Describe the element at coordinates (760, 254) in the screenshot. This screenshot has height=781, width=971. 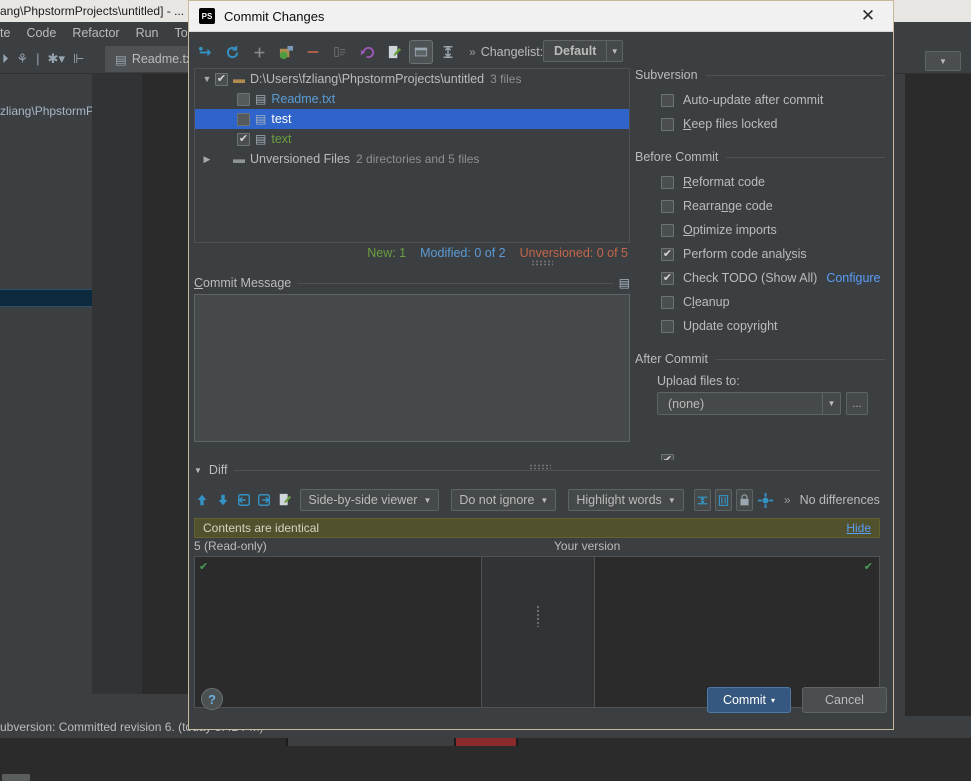
I see `option-checkbox-row: Perform code analysis` at that location.